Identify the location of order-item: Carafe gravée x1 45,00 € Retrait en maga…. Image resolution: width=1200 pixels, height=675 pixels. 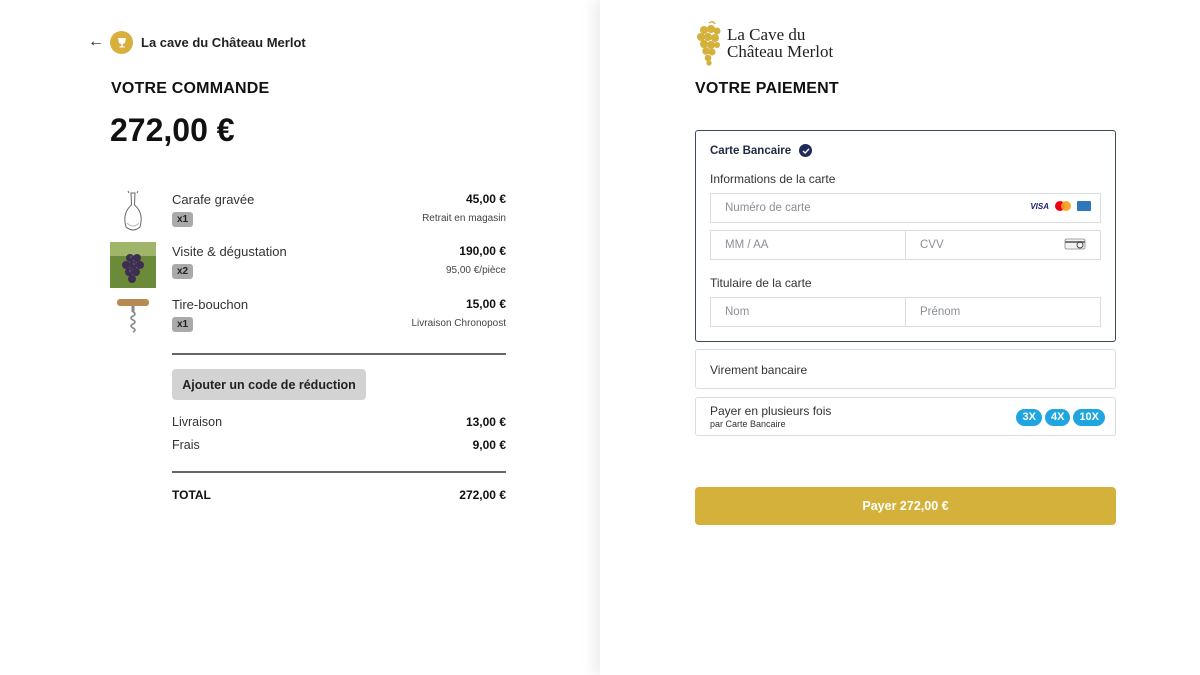
(308, 213).